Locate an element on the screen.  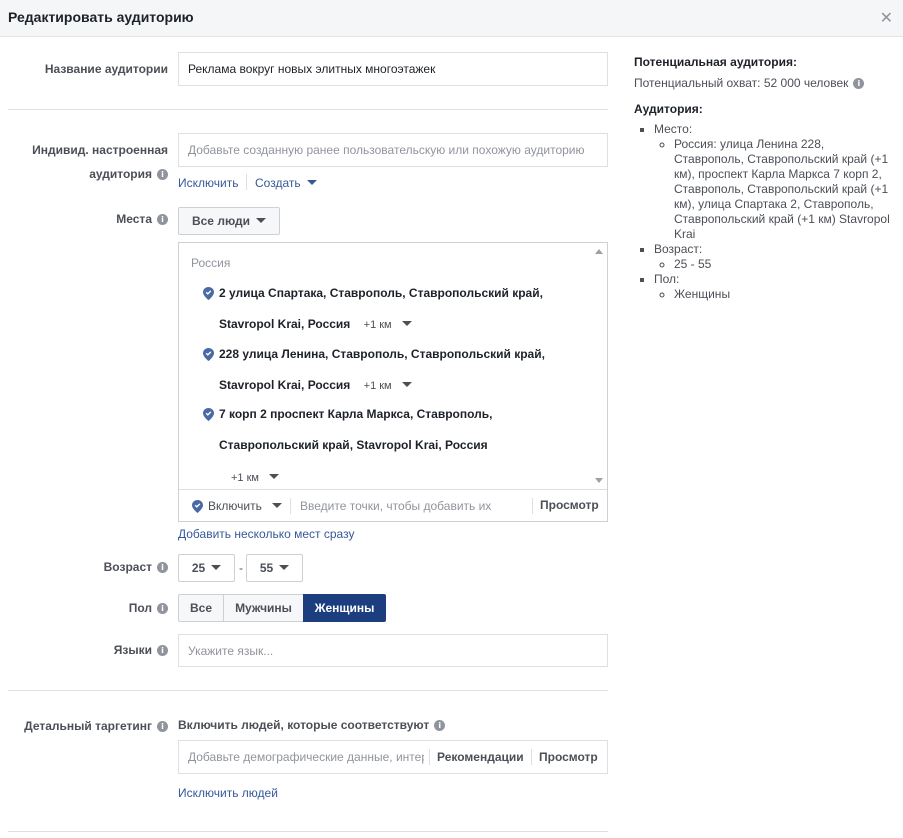
create-link: Создать is located at coordinates (286, 183).